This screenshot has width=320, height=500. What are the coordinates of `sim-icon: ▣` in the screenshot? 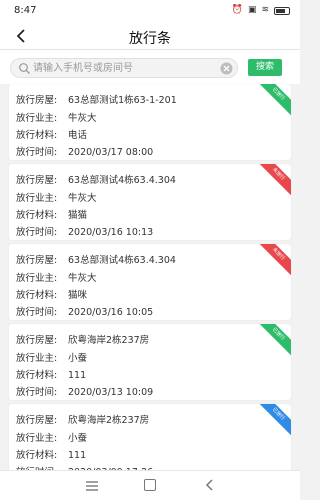 It's located at (252, 10).